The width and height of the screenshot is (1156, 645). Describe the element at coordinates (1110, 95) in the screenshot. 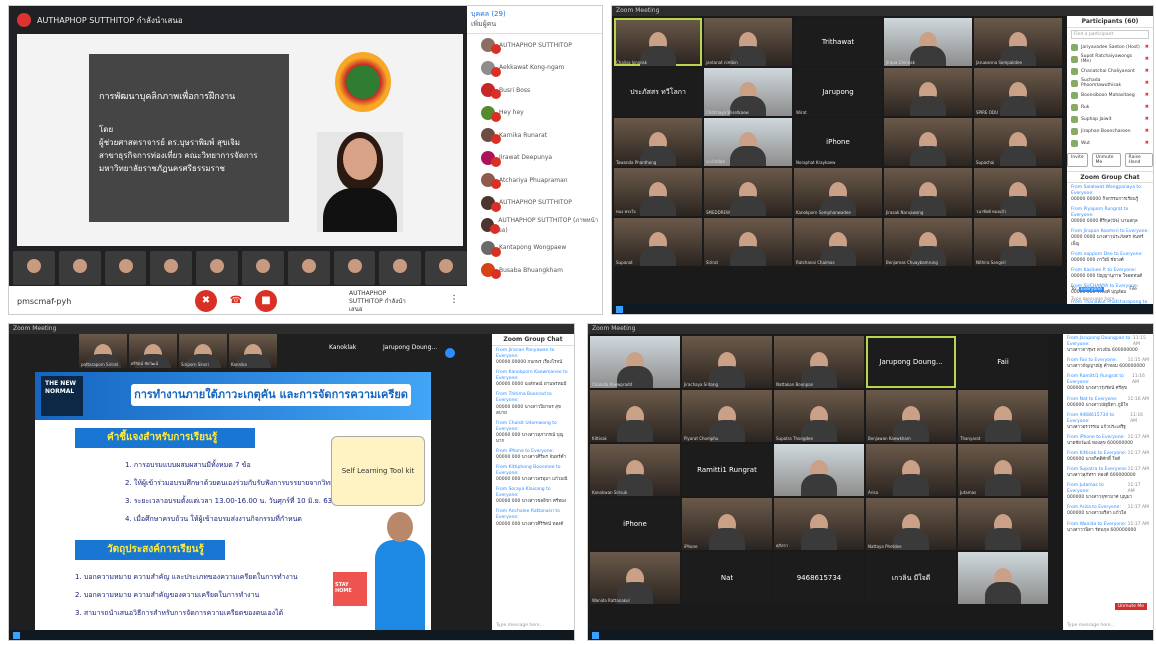

I see `participant-row: Boonsiboon Mahasitaeg ✖` at that location.